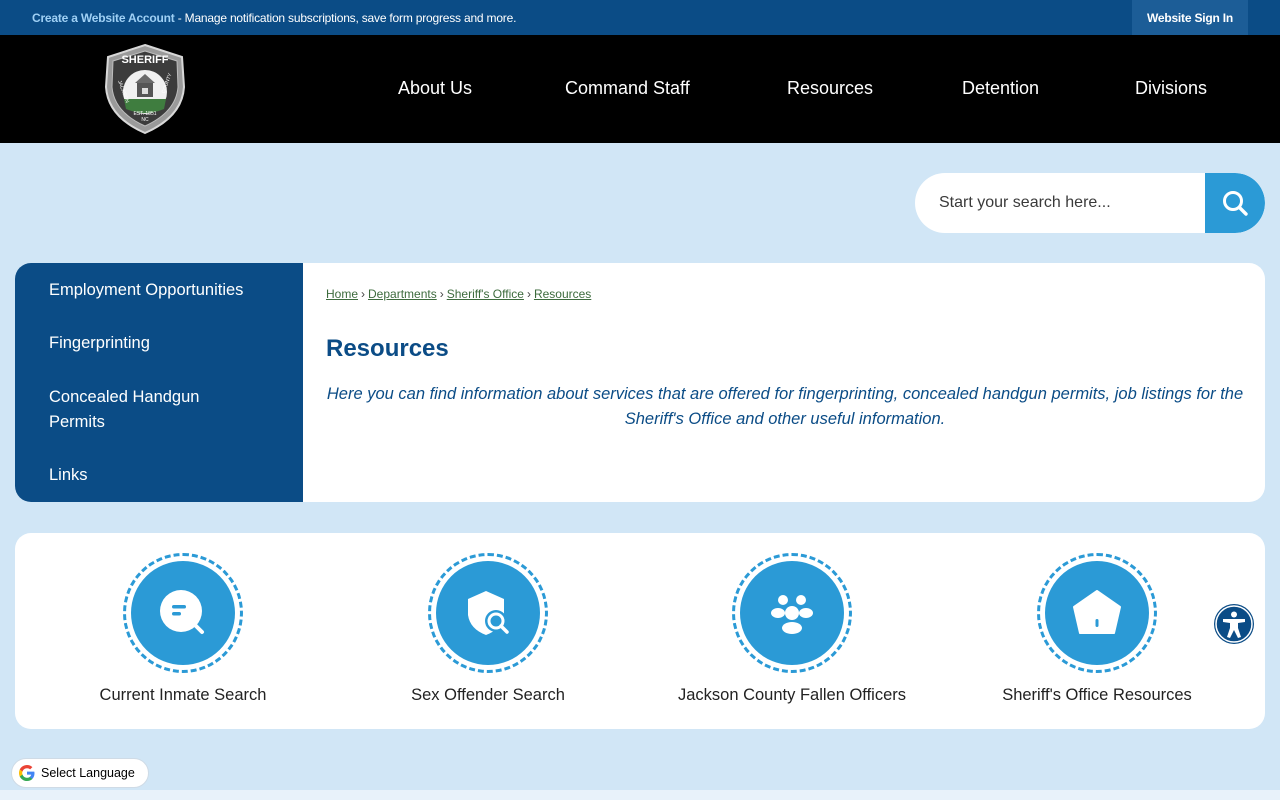 The image size is (1280, 800). What do you see at coordinates (1060, 203) in the screenshot?
I see `search-input` at bounding box center [1060, 203].